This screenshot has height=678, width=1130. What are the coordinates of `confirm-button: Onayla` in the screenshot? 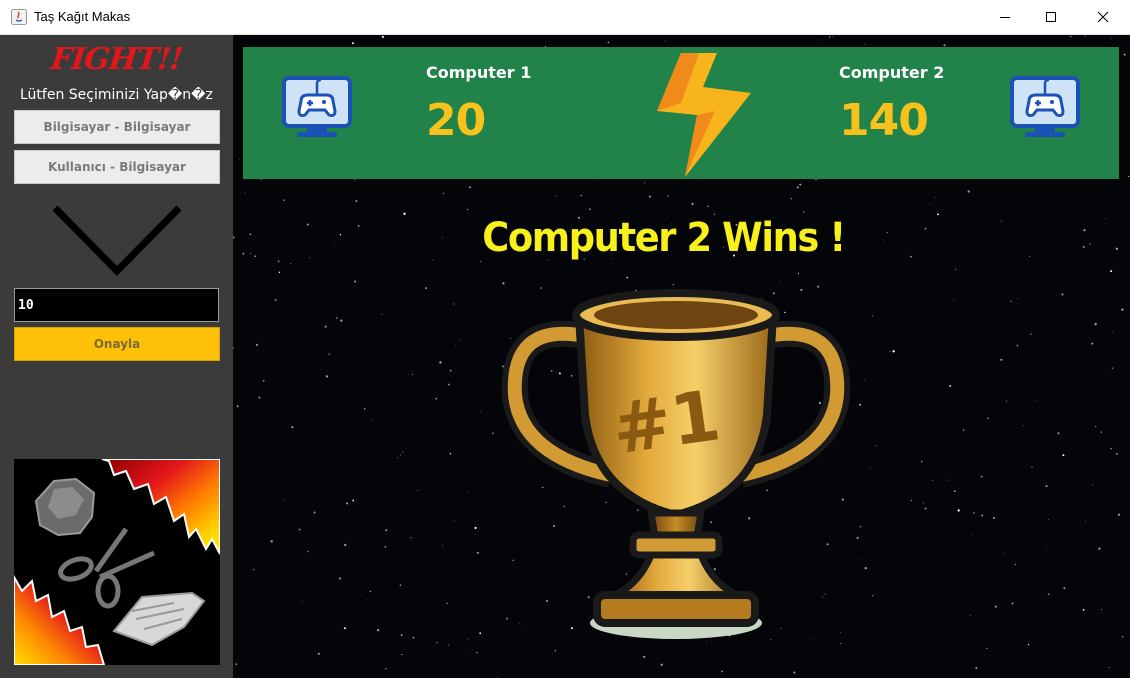 It's located at (117, 344).